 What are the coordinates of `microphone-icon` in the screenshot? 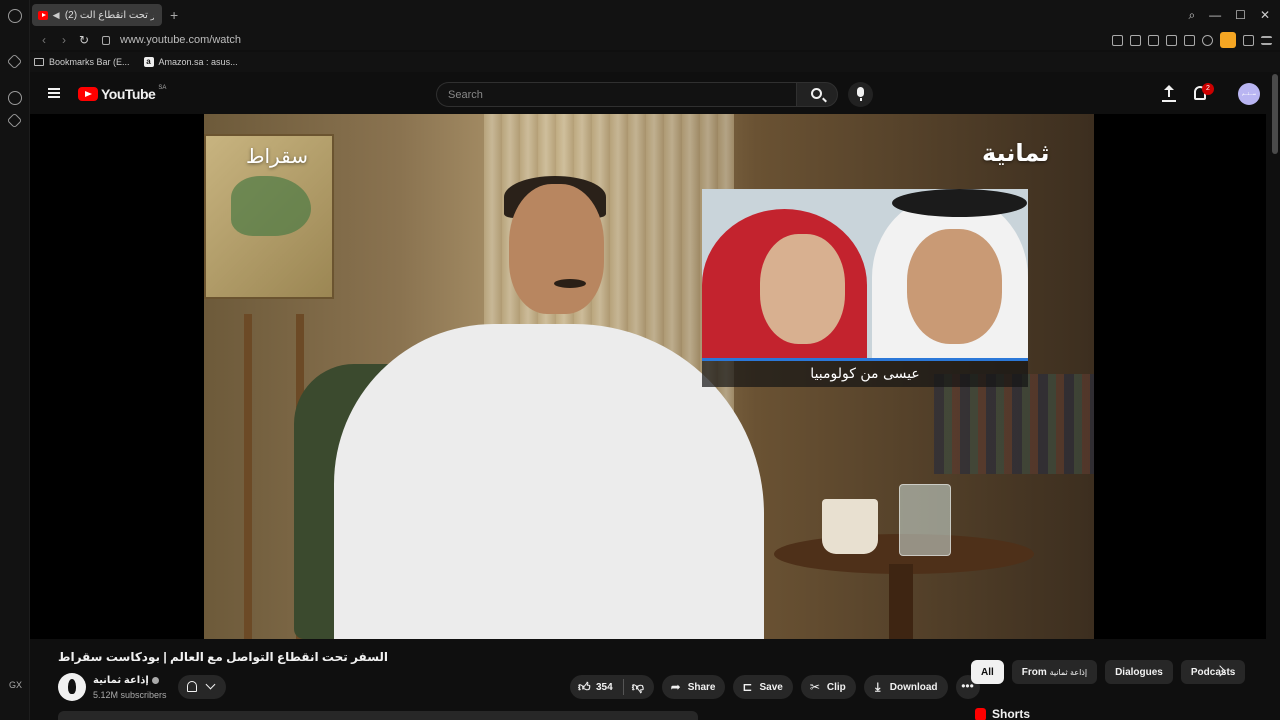 It's located at (860, 94).